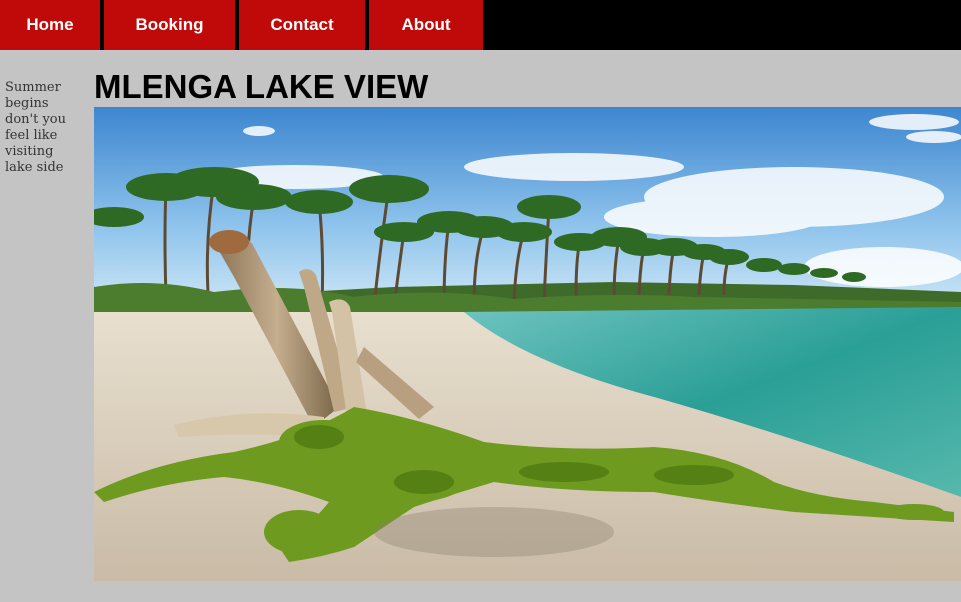  Describe the element at coordinates (261, 86) in the screenshot. I see `page-title: MLENGA LAKE VIEW` at that location.